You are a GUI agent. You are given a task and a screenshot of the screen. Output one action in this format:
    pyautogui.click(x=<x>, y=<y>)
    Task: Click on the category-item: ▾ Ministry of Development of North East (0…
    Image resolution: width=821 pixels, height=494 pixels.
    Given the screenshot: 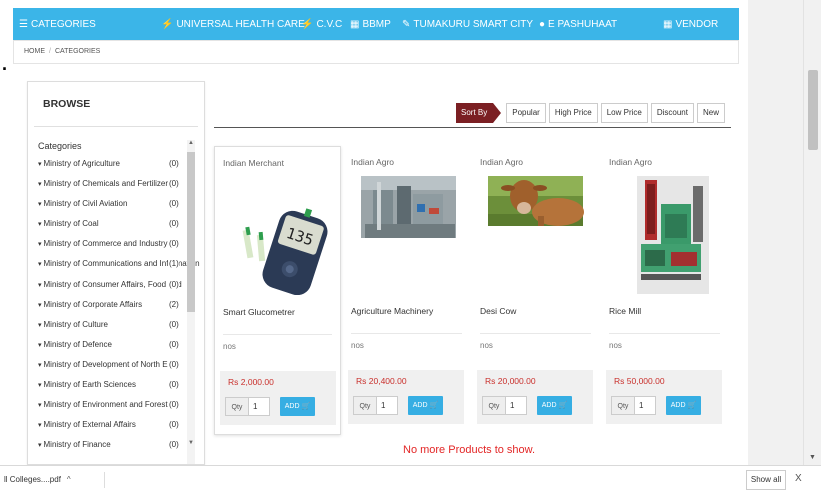 What is the action you would take?
    pyautogui.click(x=113, y=369)
    